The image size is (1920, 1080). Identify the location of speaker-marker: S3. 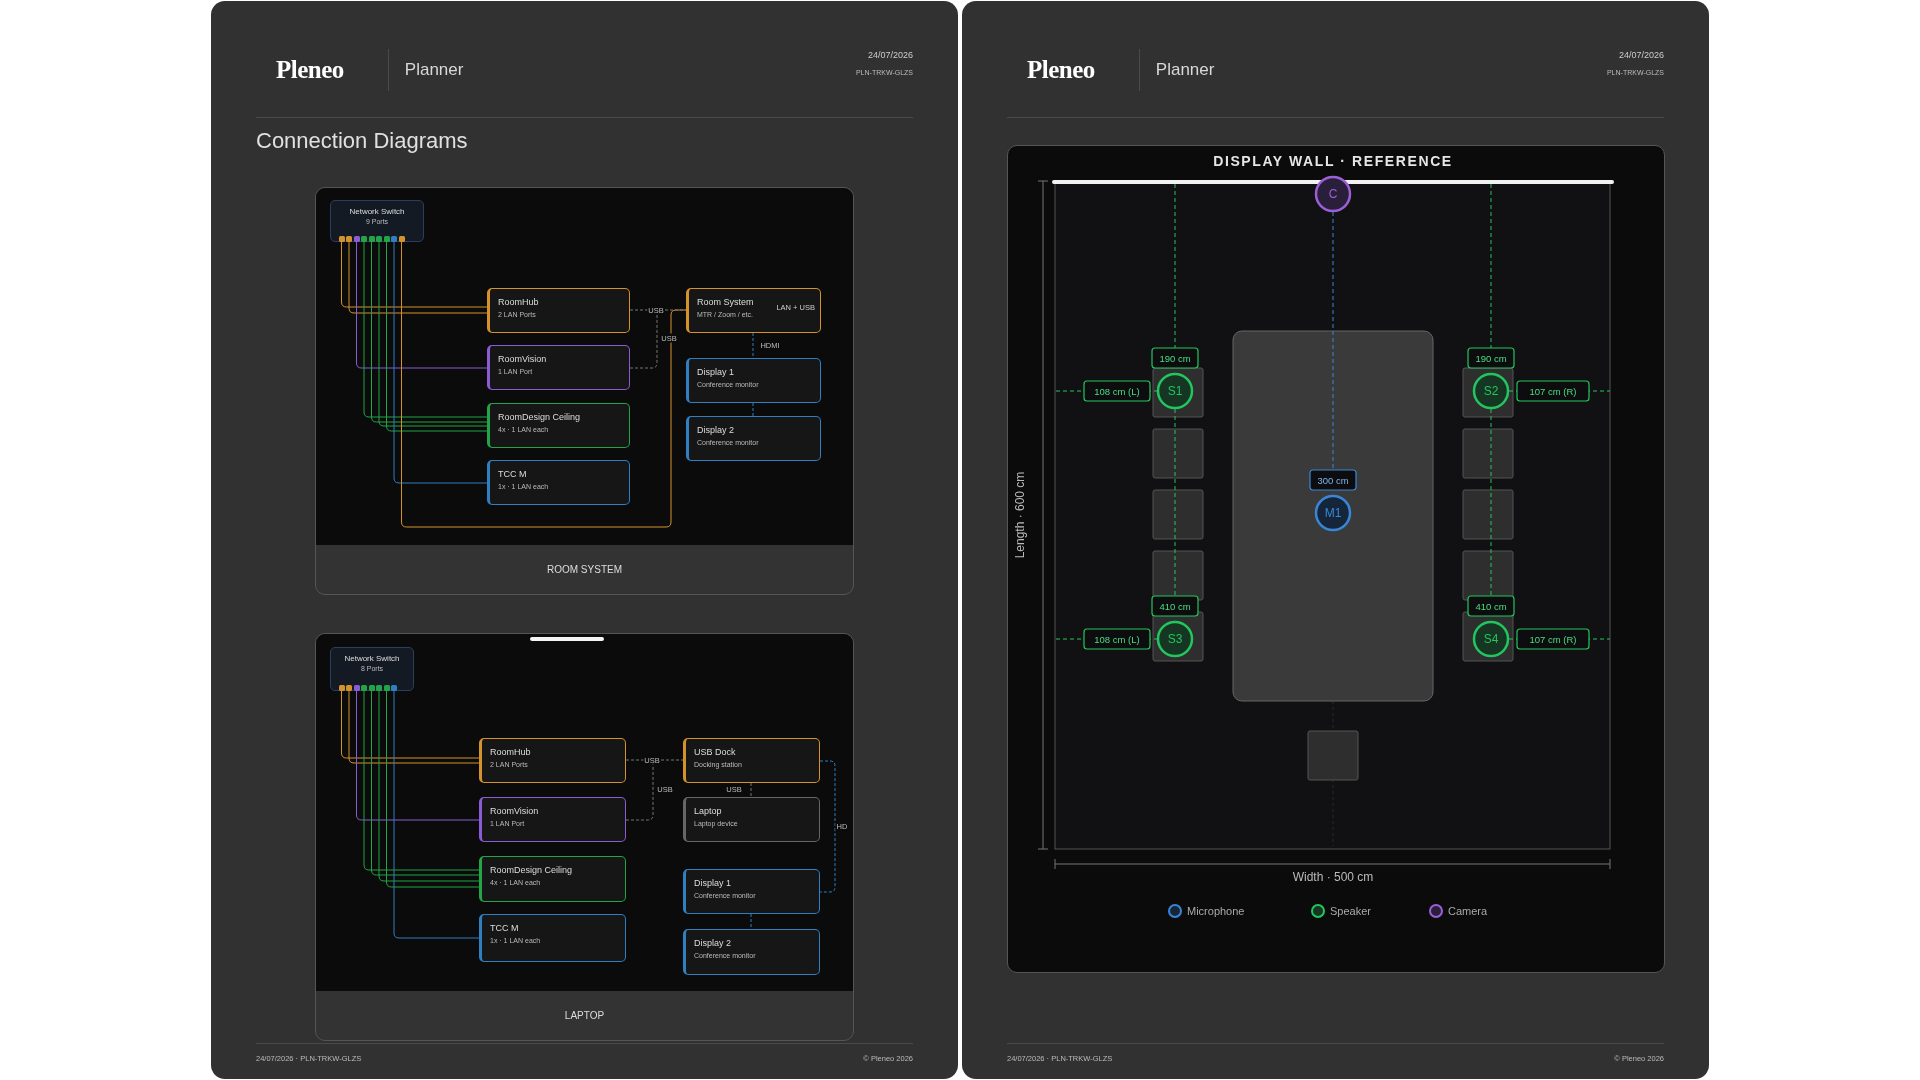
(1175, 639).